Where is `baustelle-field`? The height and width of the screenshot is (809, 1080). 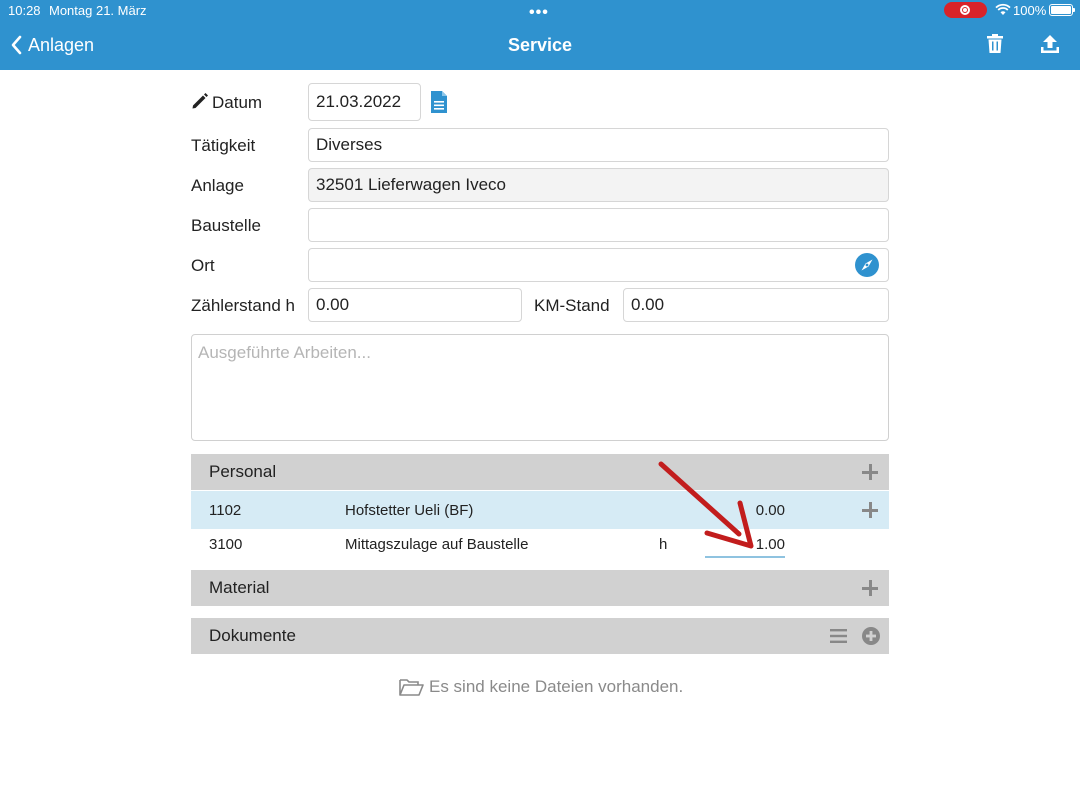
baustelle-field is located at coordinates (598, 225).